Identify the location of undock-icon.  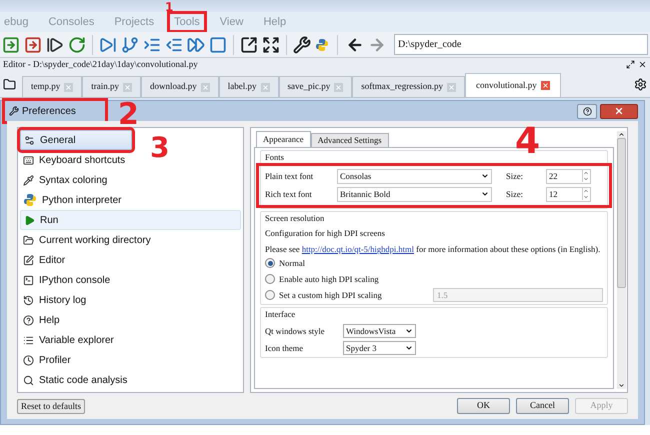
(630, 64).